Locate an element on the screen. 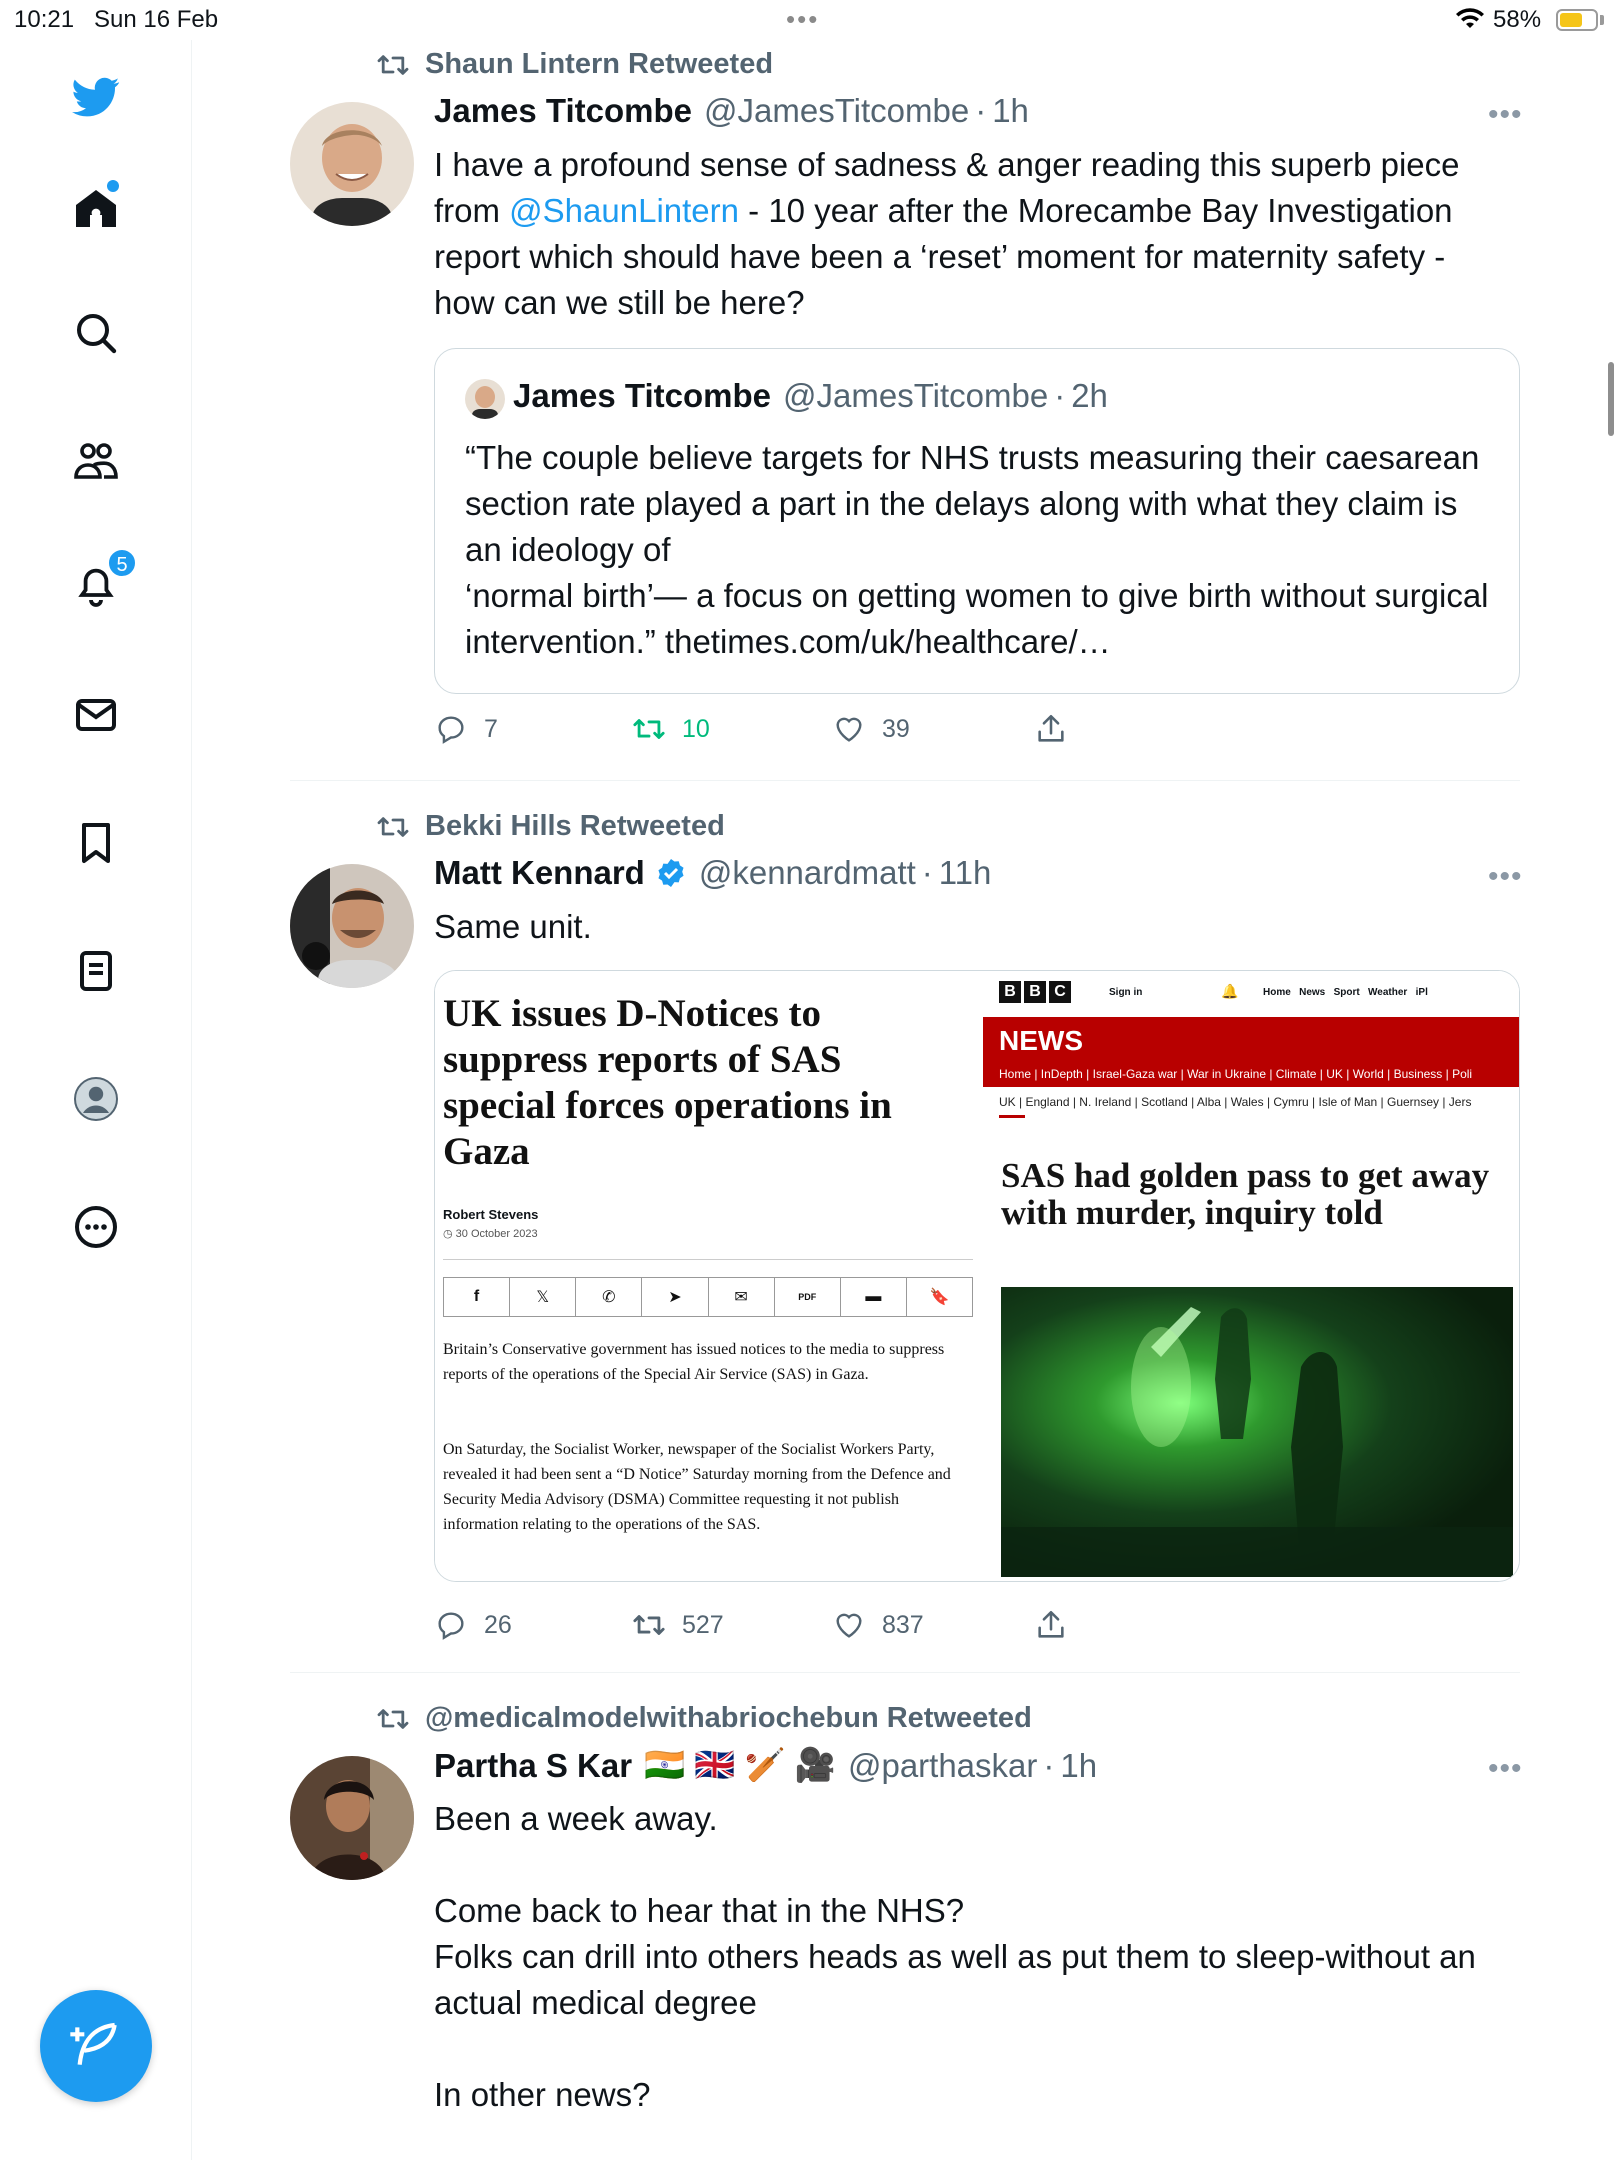 This screenshot has height=2160, width=1620. bbc-news-wordmark: NEWS is located at coordinates (1041, 1040).